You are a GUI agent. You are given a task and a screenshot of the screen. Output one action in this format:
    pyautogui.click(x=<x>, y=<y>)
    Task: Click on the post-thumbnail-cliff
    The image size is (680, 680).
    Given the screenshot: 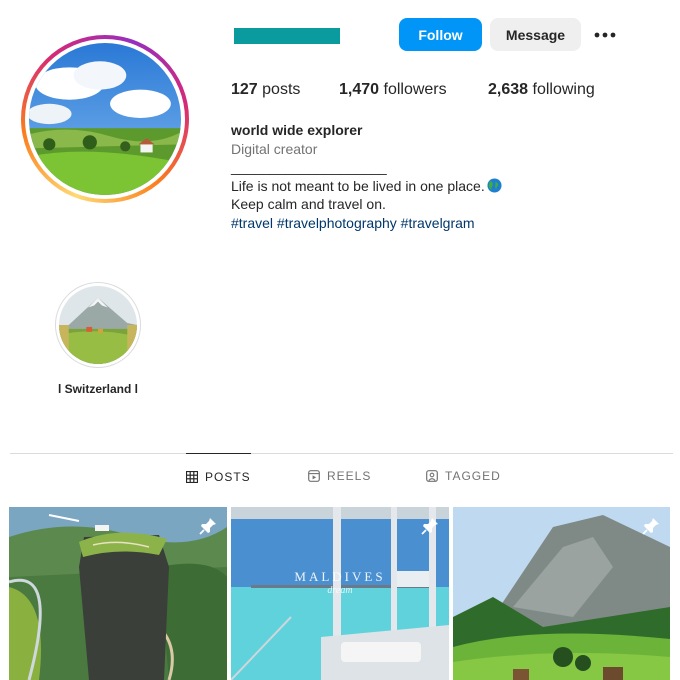 What is the action you would take?
    pyautogui.click(x=118, y=593)
    